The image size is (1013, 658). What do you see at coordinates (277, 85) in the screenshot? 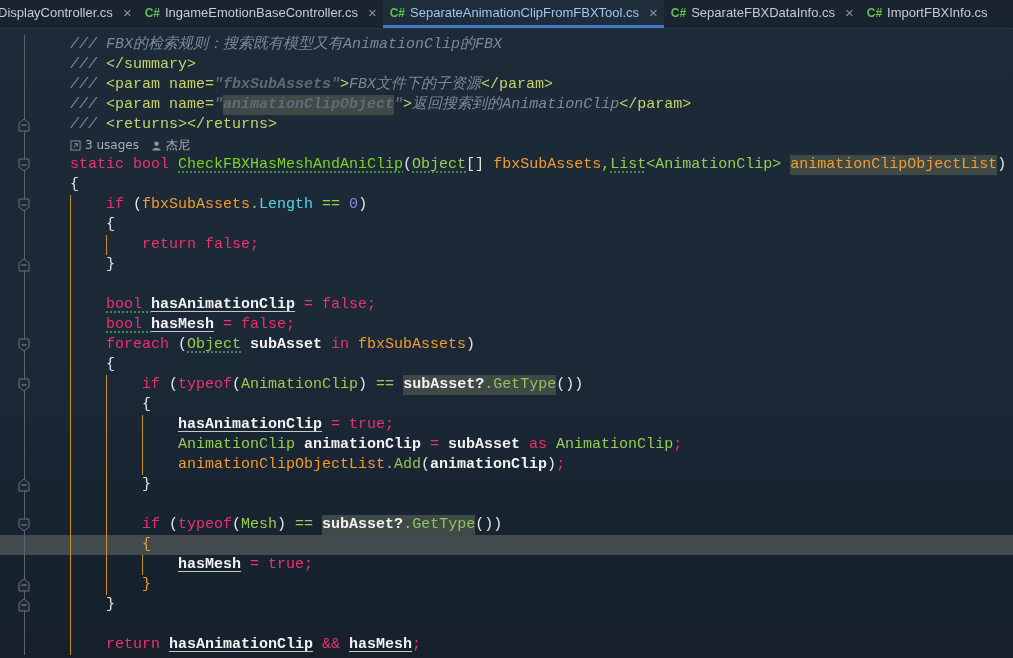
I see `code-token: "fbxSubAssets"` at bounding box center [277, 85].